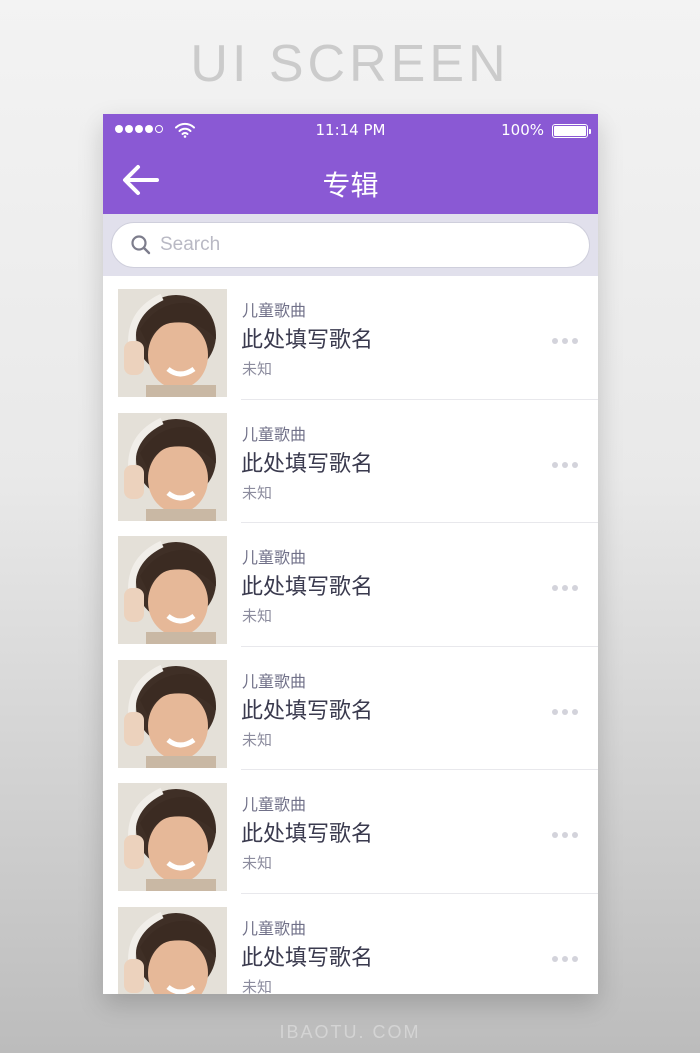 This screenshot has height=1053, width=700. I want to click on battery-percent: 100%, so click(522, 130).